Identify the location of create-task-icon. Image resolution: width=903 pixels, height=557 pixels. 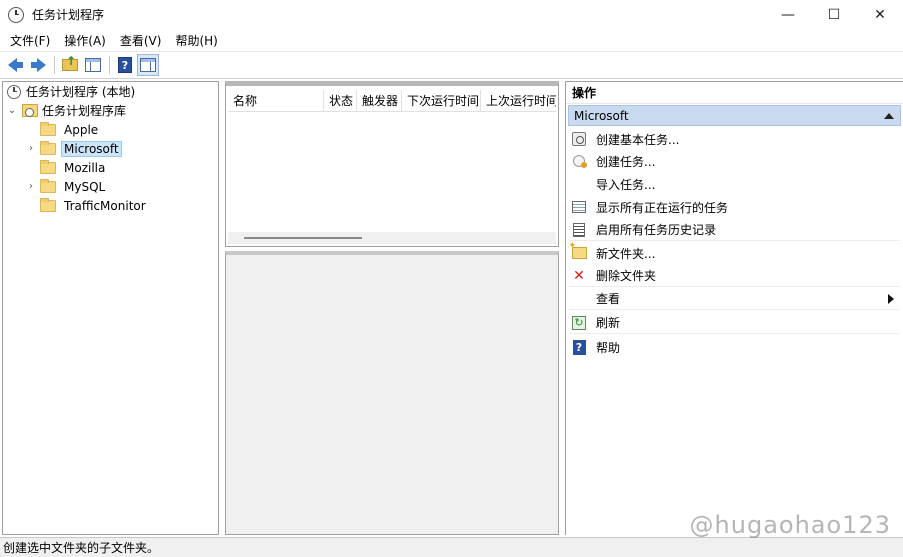
(579, 161).